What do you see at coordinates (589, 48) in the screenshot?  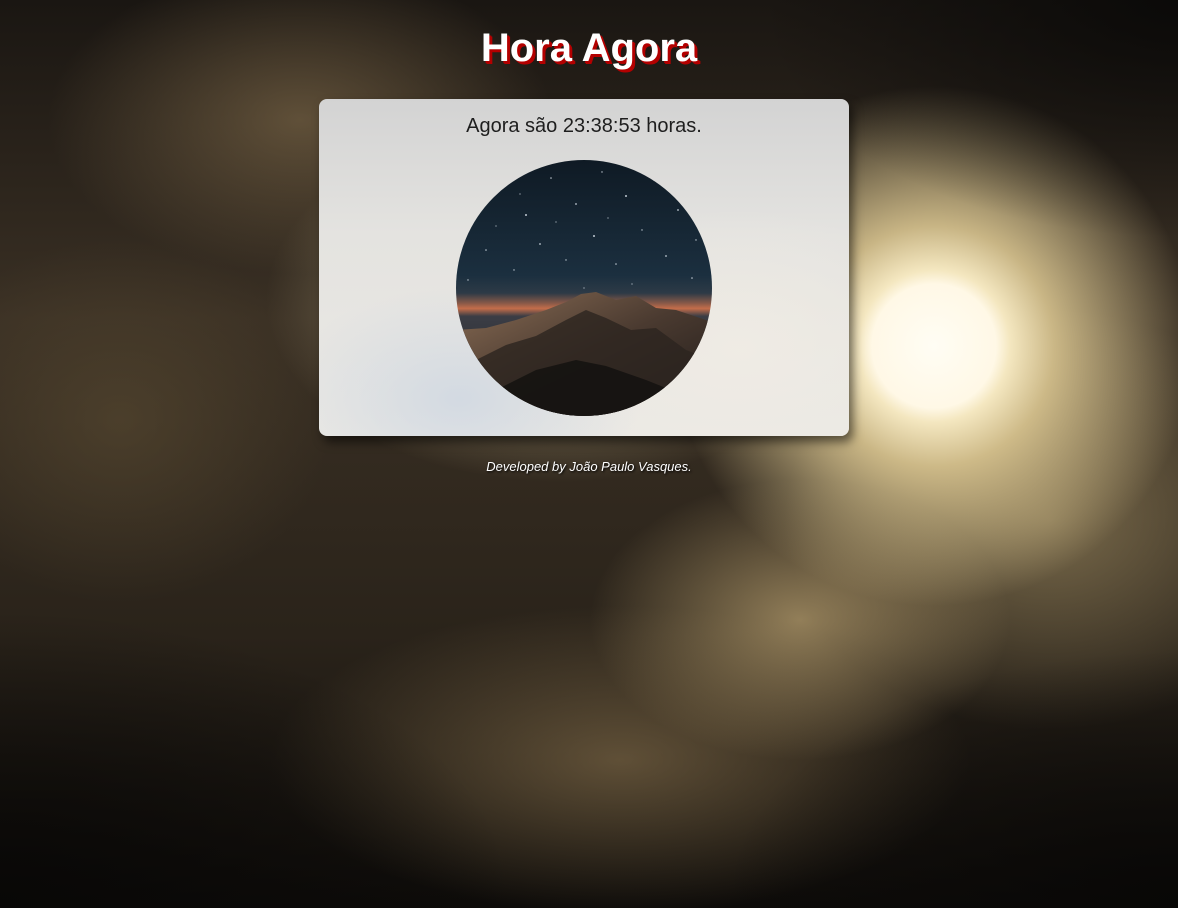 I see `page-title: Hora Agora` at bounding box center [589, 48].